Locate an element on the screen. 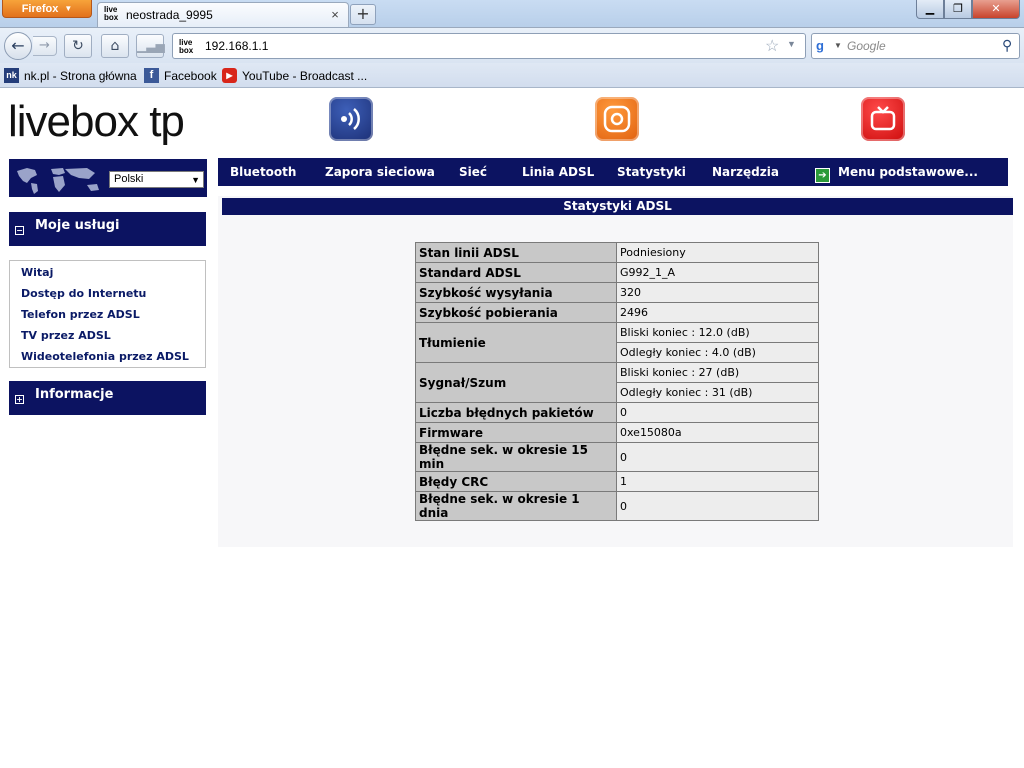 The image size is (1024, 768). stat-value: Bliski koniec : 12.0 (dB) is located at coordinates (717, 332).